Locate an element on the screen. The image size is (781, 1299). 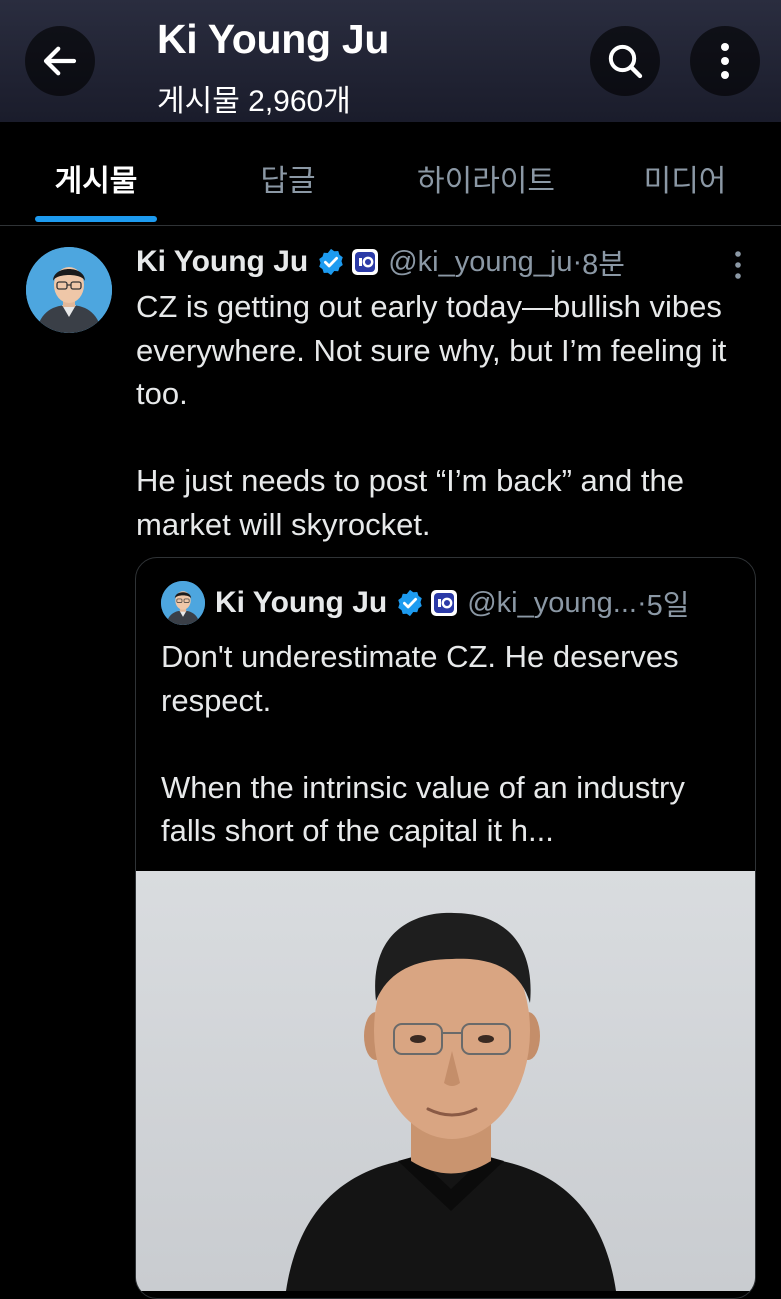
author-name: Ki Young Ju is located at coordinates (222, 262).